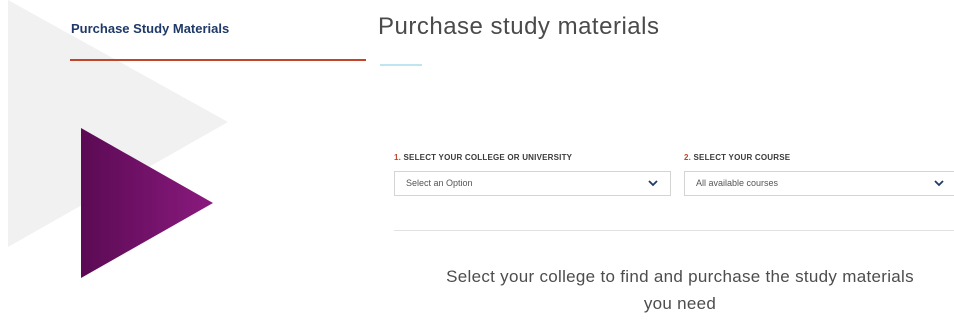 This screenshot has width=954, height=332. What do you see at coordinates (488, 157) in the screenshot?
I see `college-label-text: SELECT YOUR COLLEGE OR UNIVERSITY` at bounding box center [488, 157].